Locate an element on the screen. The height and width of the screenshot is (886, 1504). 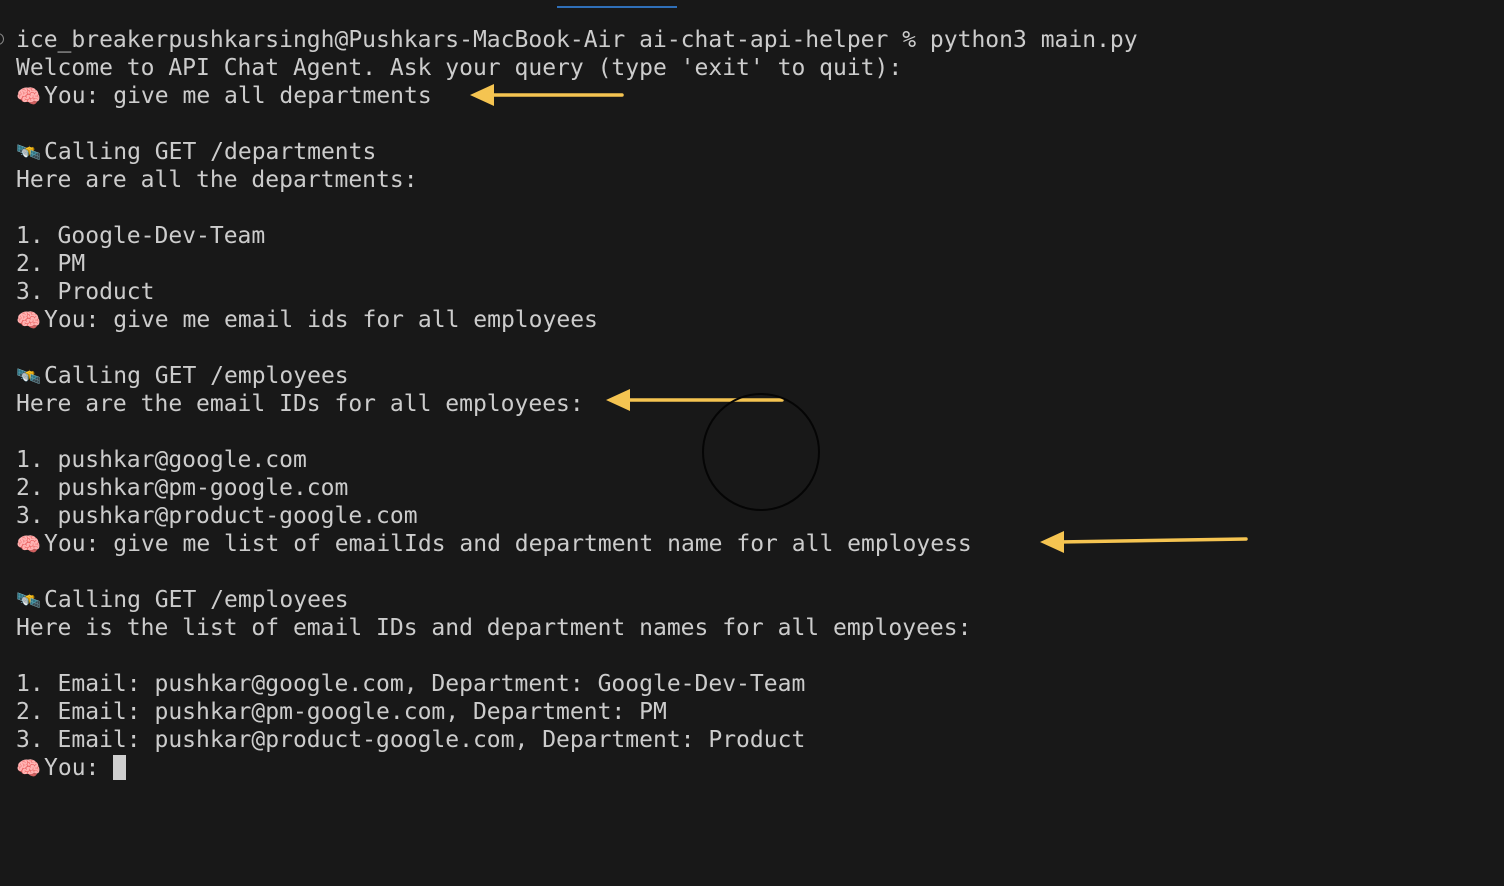
api-call-3-text: Calling GET /employees is located at coordinates (196, 600).